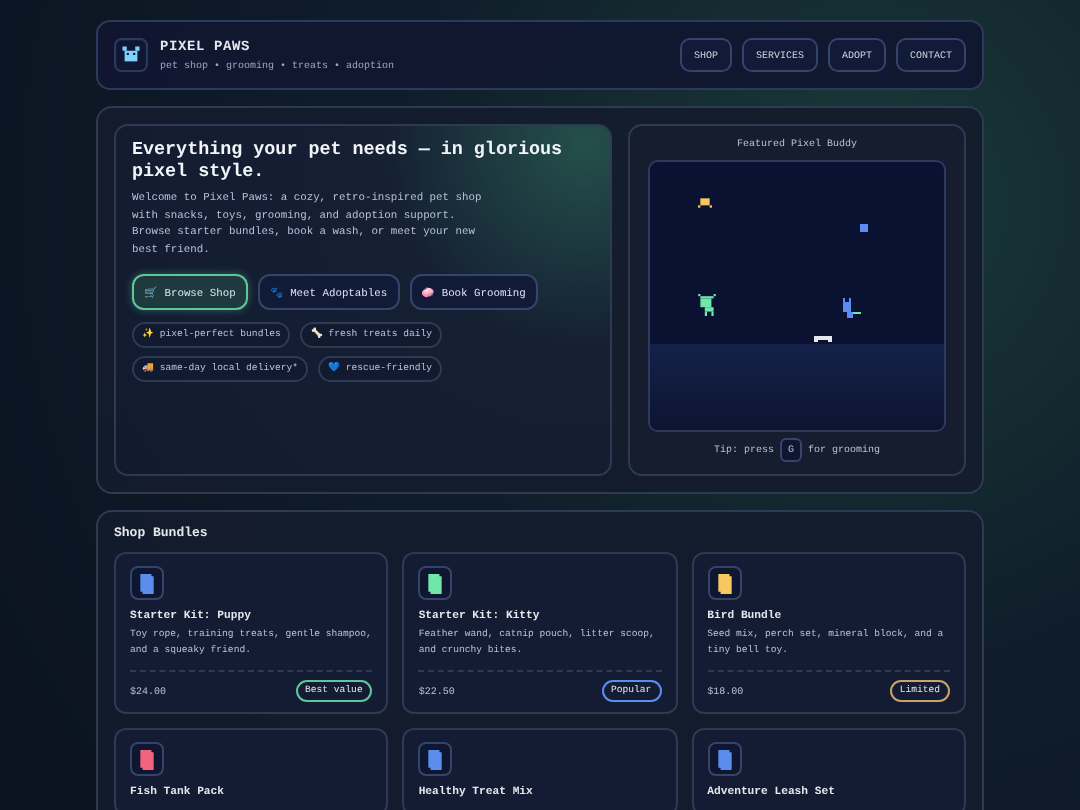 The width and height of the screenshot is (1080, 810). What do you see at coordinates (707, 305) in the screenshot?
I see `pixel-pet-drawing` at bounding box center [707, 305].